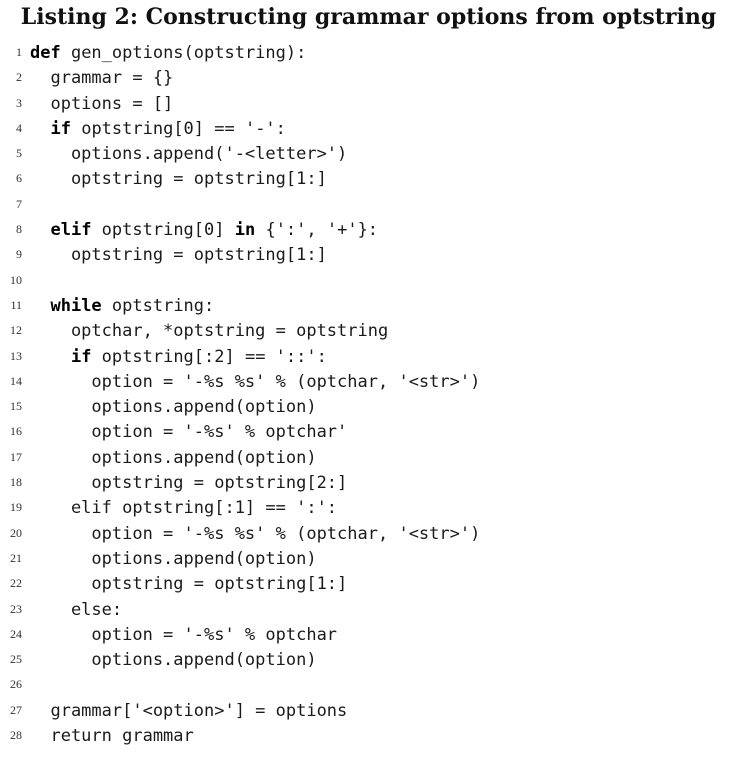 Image resolution: width=755 pixels, height=759 pixels. What do you see at coordinates (45, 53) in the screenshot?
I see `keyword: def` at bounding box center [45, 53].